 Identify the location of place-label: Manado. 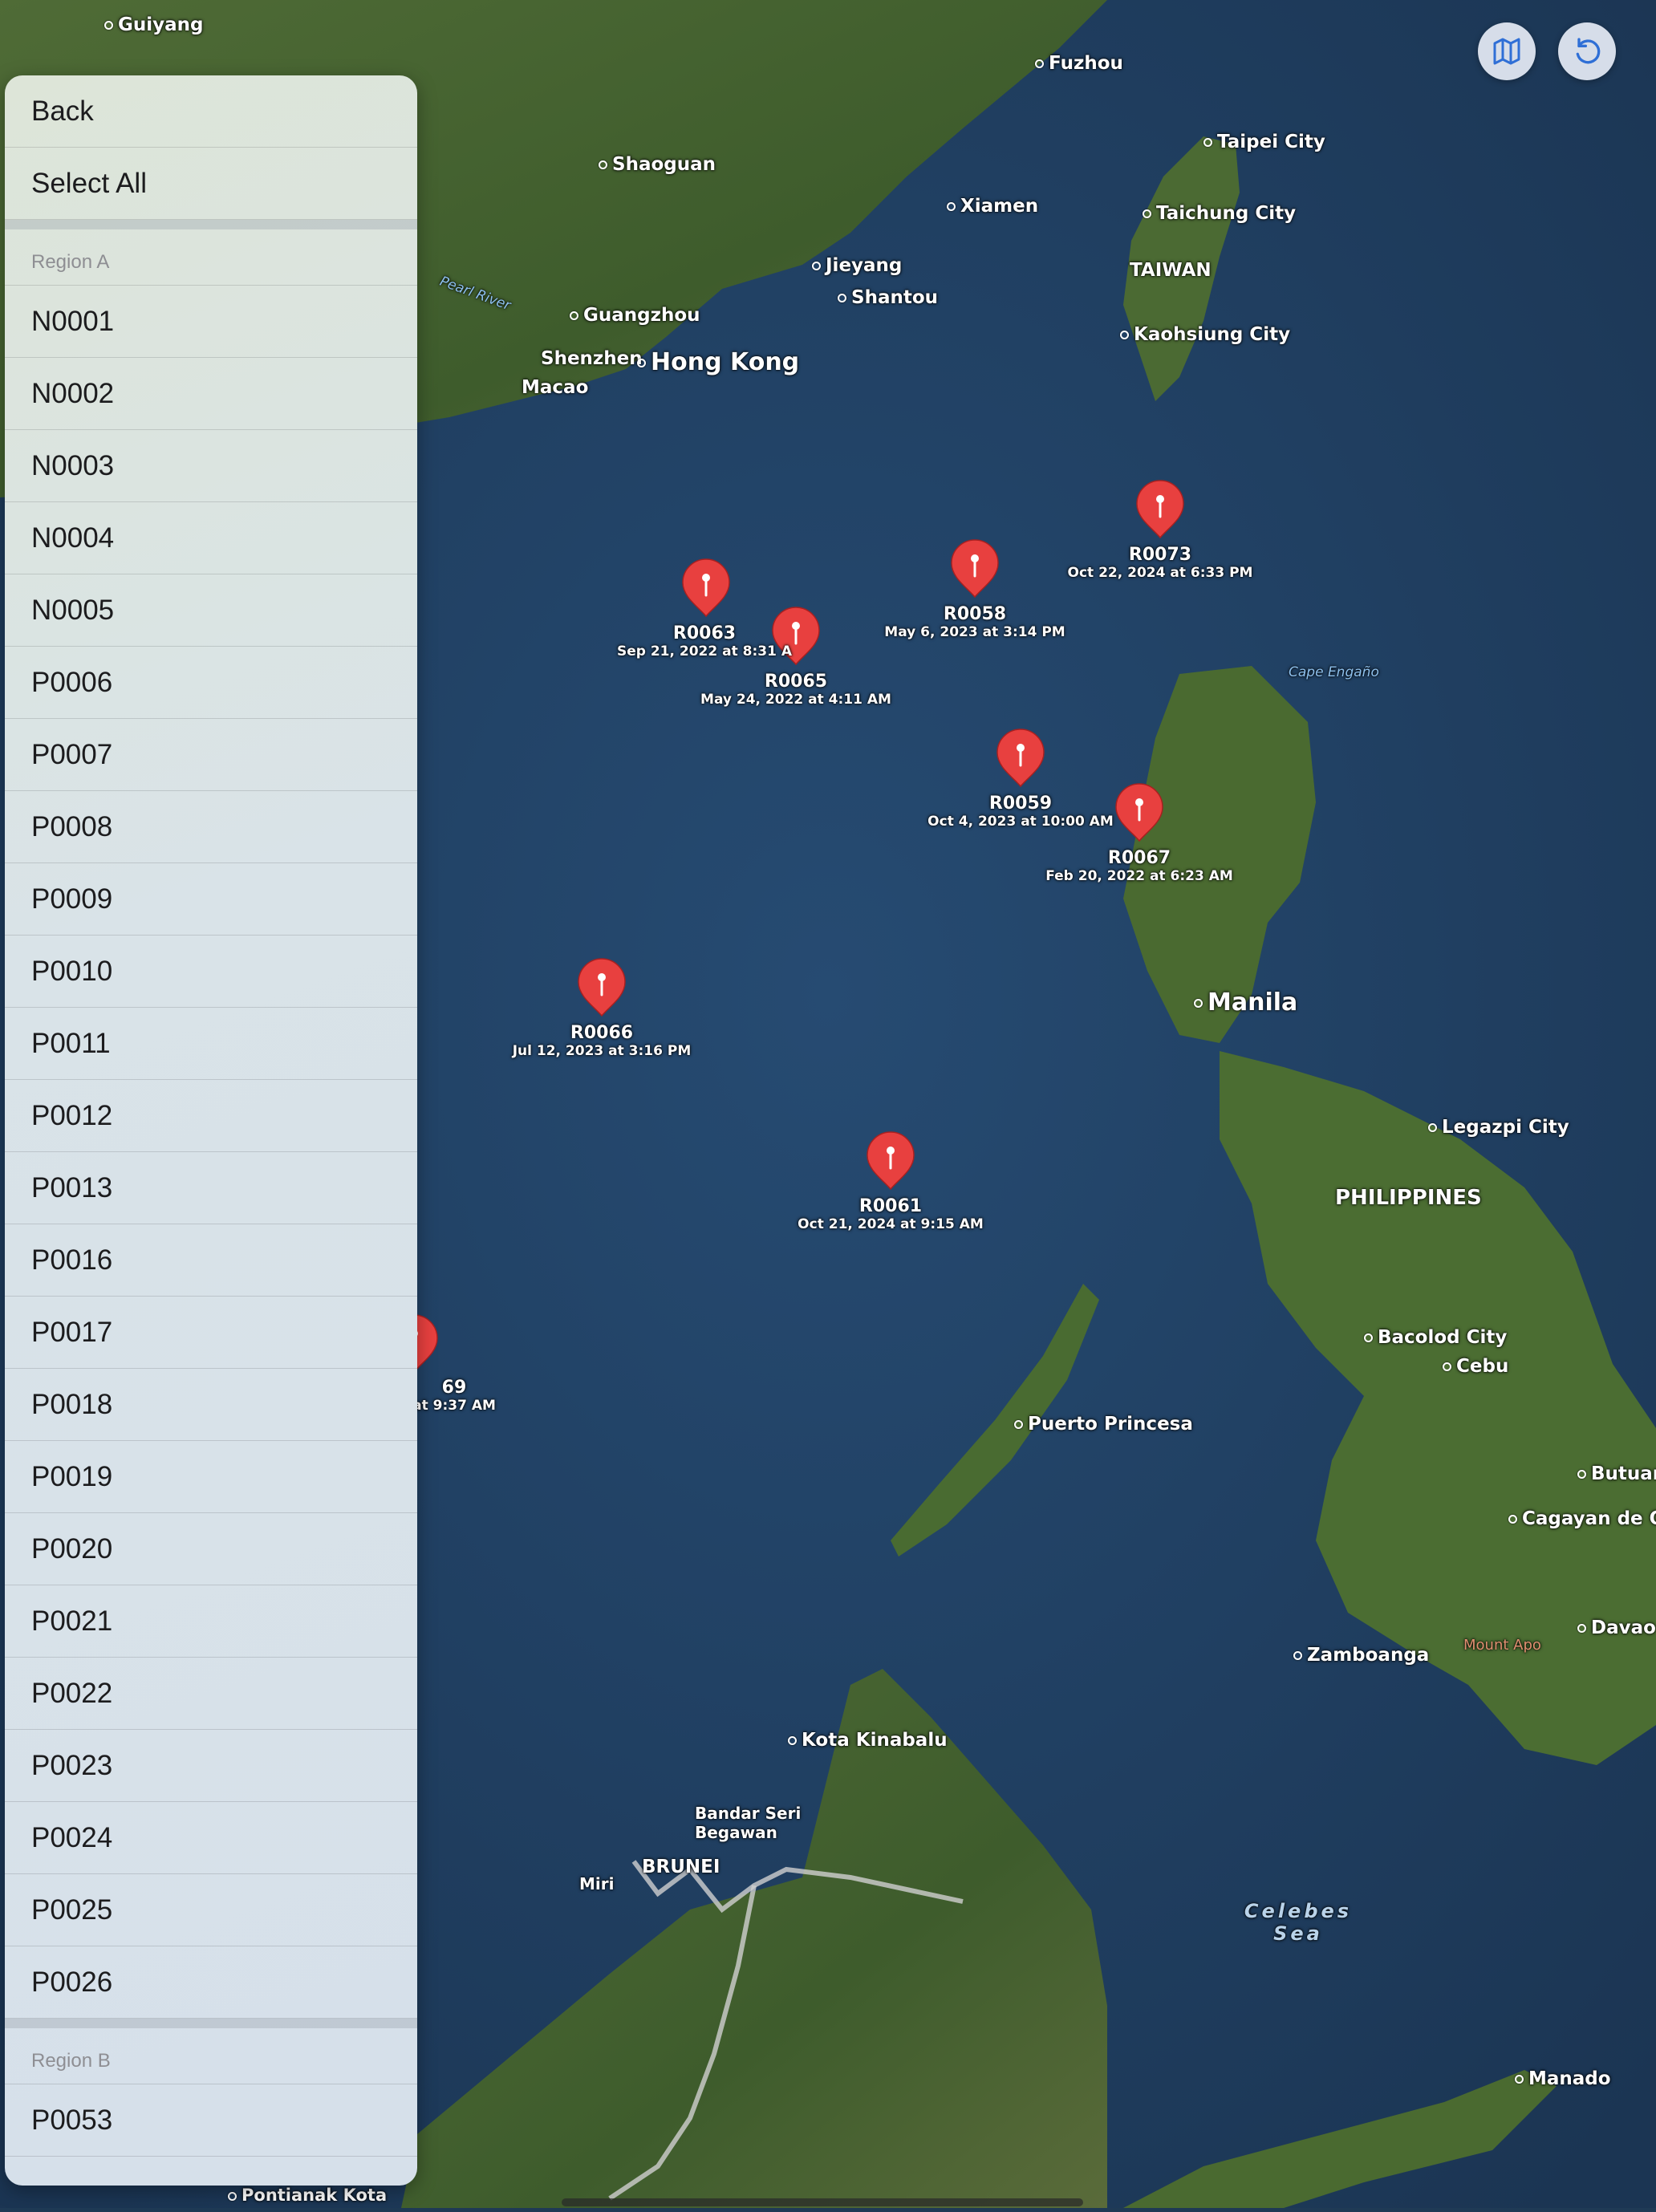
(1563, 2078).